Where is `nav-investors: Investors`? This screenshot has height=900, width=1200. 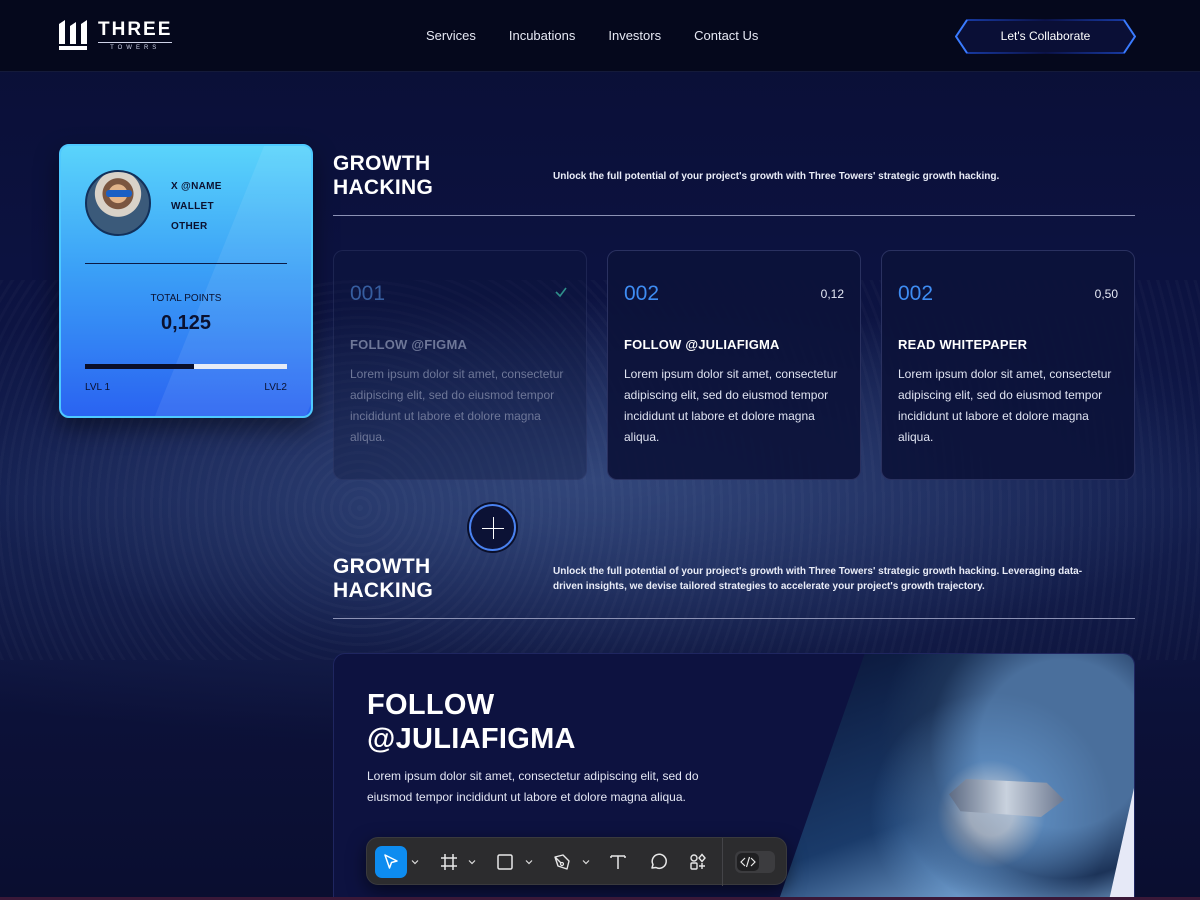 nav-investors: Investors is located at coordinates (634, 35).